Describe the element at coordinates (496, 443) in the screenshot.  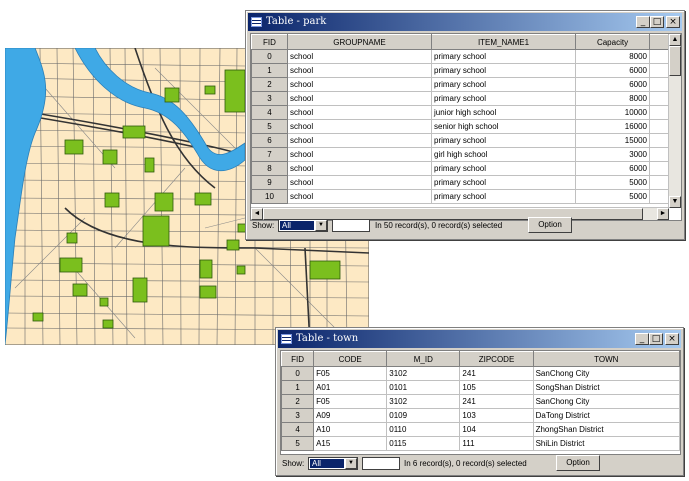
I see `zipcode-cell: 111` at that location.